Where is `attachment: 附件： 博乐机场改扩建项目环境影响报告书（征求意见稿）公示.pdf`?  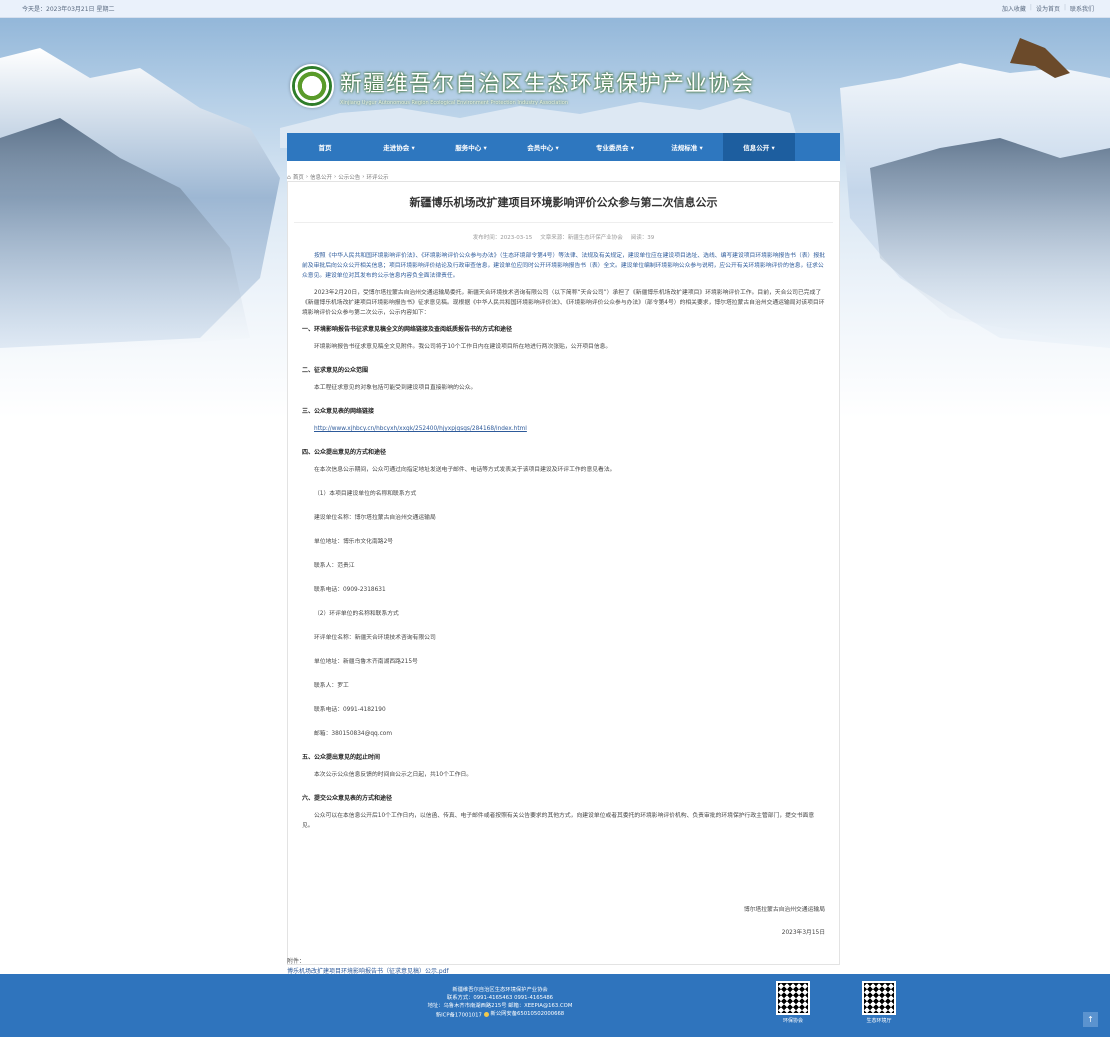
attachment: 附件： 博乐机场改扩建项目环境影响报告书（征求意见稿）公示.pdf is located at coordinates (368, 965).